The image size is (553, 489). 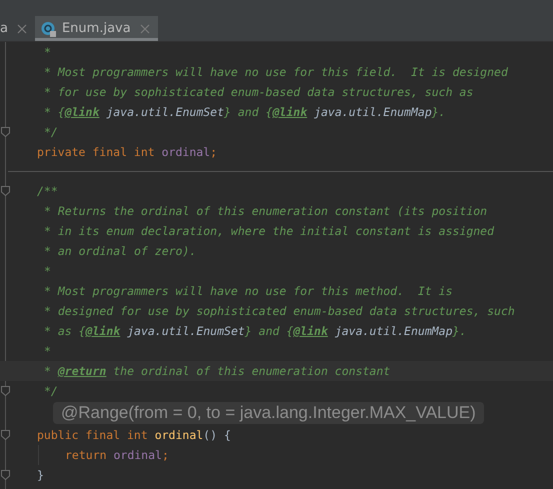 I want to click on code-line: * {@link java.util.EnumSet} and {@link java.util.EnumMap}., so click(x=245, y=112).